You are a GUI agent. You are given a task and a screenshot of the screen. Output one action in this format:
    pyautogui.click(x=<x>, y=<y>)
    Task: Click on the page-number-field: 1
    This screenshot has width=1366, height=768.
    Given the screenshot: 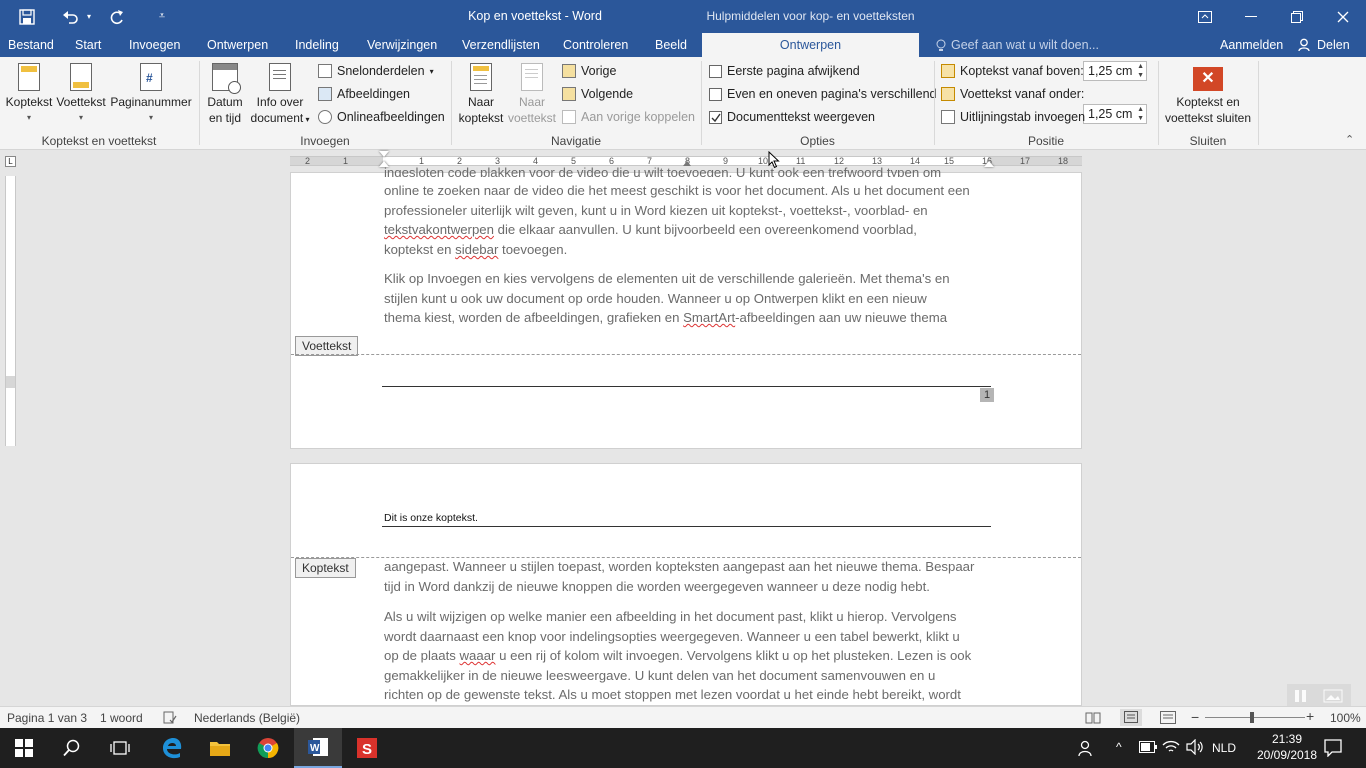 What is the action you would take?
    pyautogui.click(x=987, y=395)
    